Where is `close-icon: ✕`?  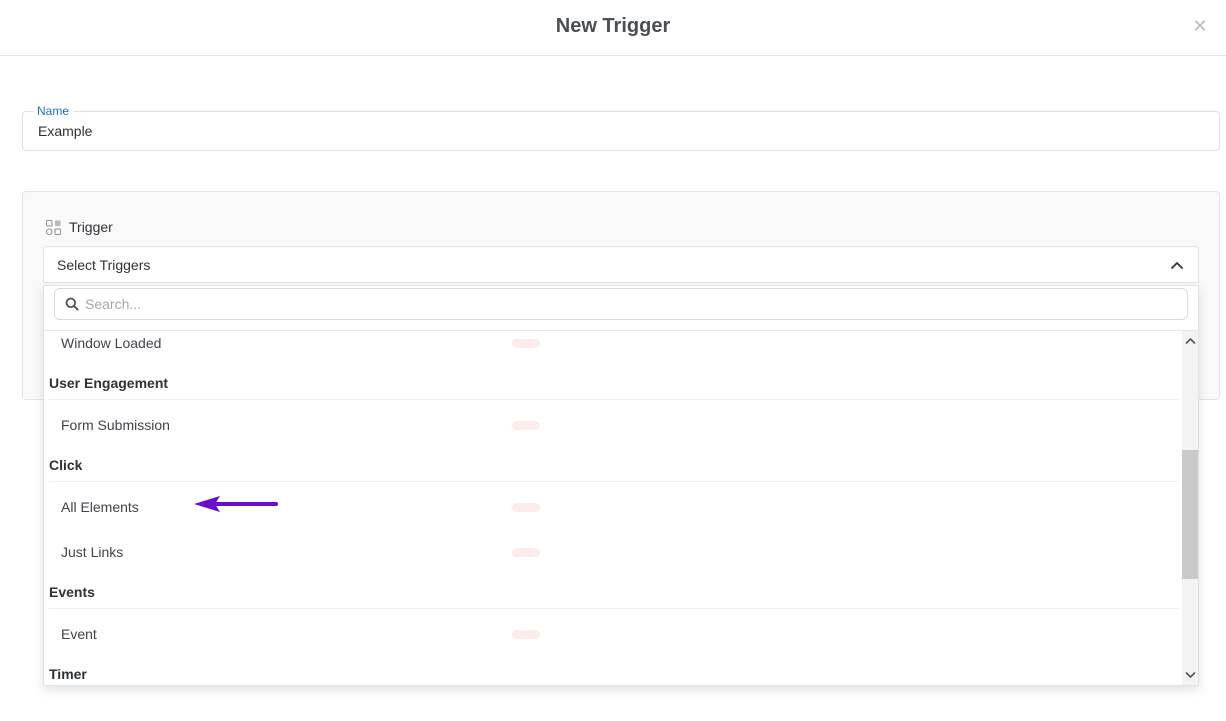
close-icon: ✕ is located at coordinates (1200, 26).